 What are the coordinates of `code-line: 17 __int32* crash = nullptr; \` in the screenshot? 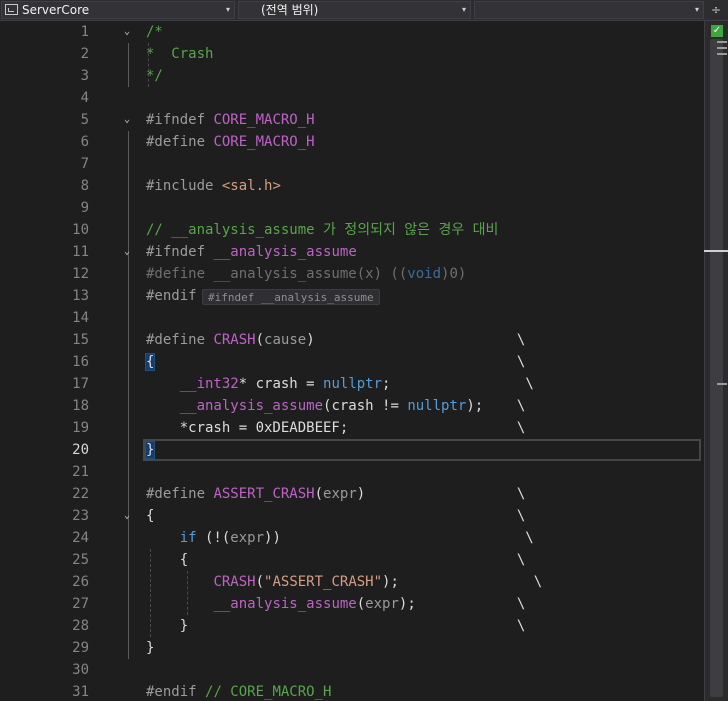 It's located at (352, 384).